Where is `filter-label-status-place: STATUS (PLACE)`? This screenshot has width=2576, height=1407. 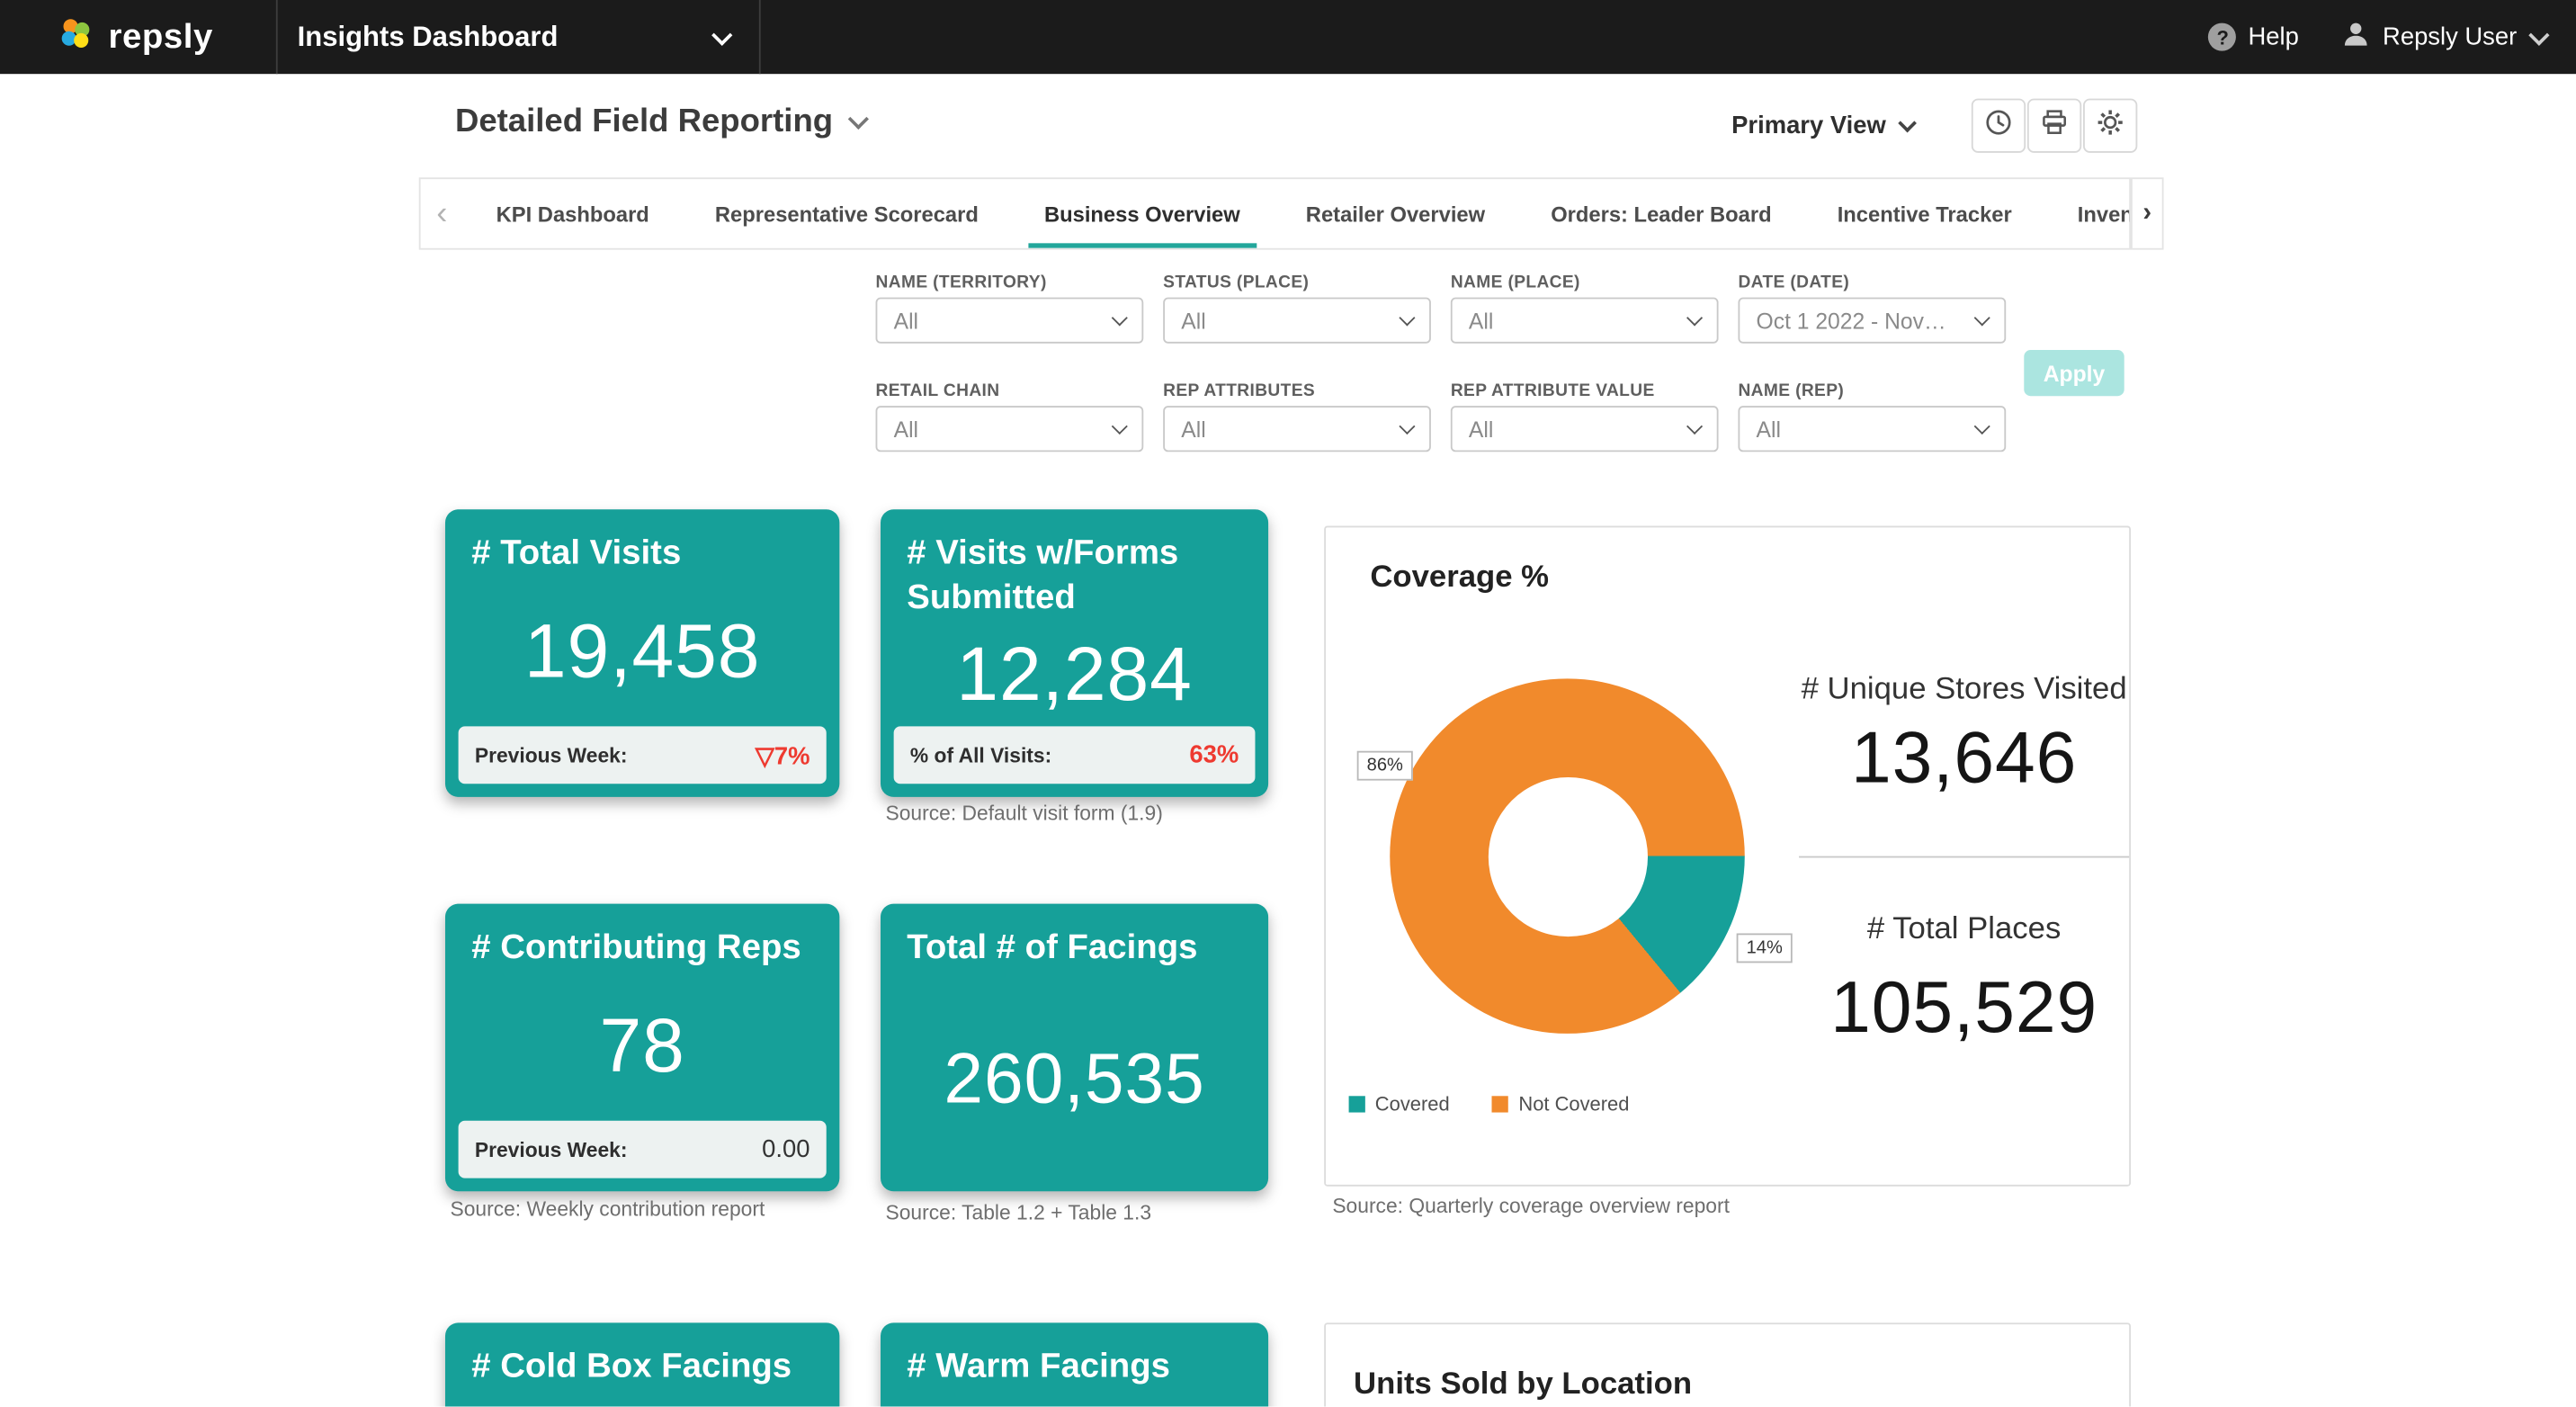
filter-label-status-place: STATUS (PLACE) is located at coordinates (1236, 283).